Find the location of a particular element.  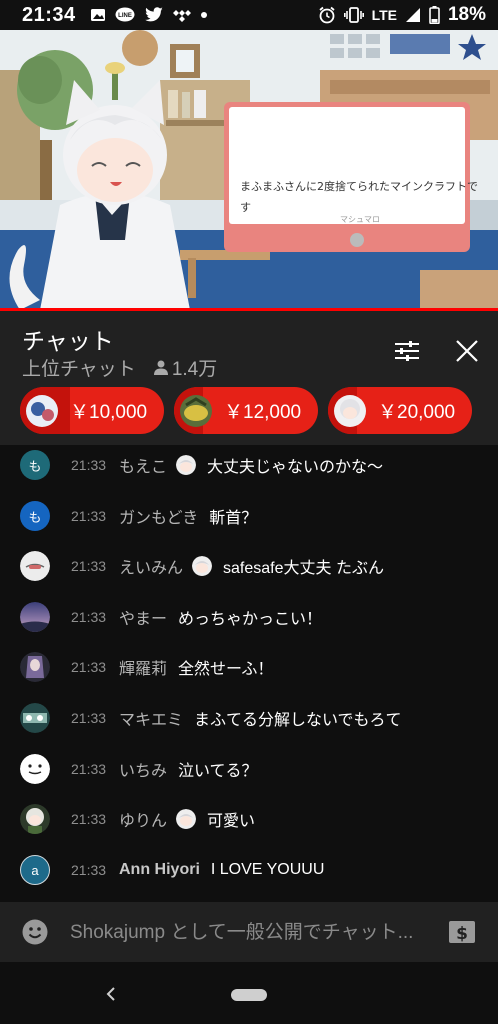

chat-message: 21:33 えいみん safesafe大丈夫 たぶん is located at coordinates (249, 566).